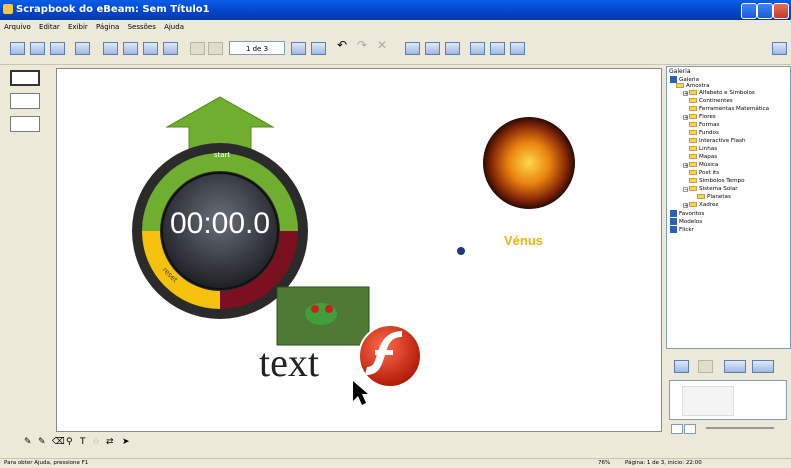 Image resolution: width=791 pixels, height=468 pixels. I want to click on last-page-button, so click(318, 48).